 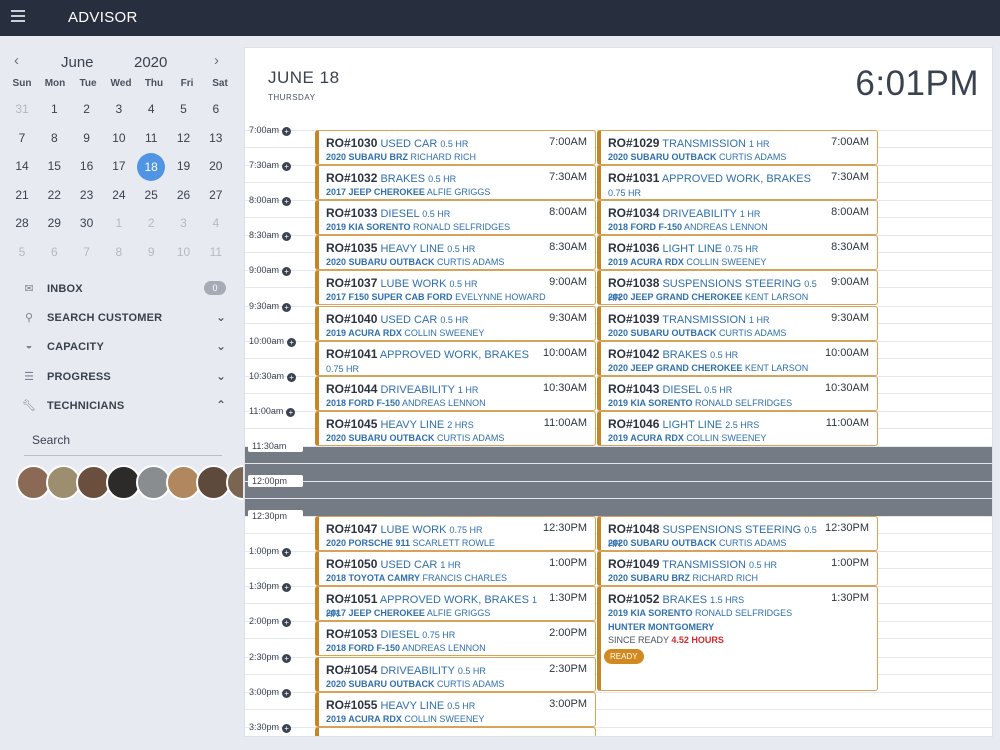 I want to click on menu-icon, so click(x=18, y=17).